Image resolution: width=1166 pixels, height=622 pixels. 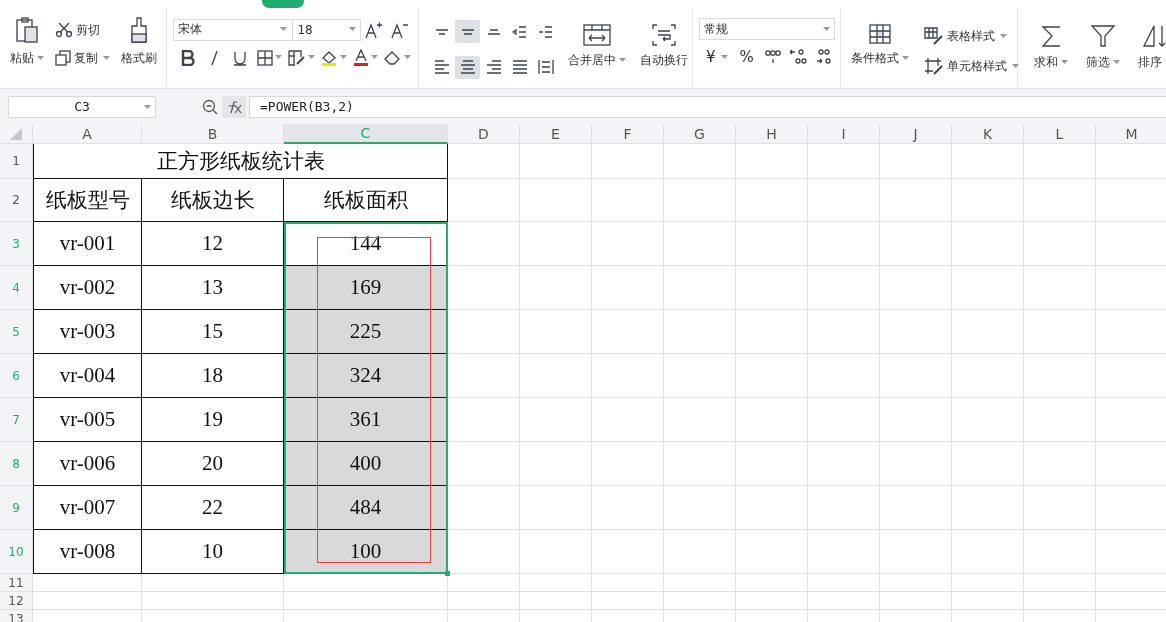 What do you see at coordinates (1051, 50) in the screenshot?
I see `sum-button: 求和` at bounding box center [1051, 50].